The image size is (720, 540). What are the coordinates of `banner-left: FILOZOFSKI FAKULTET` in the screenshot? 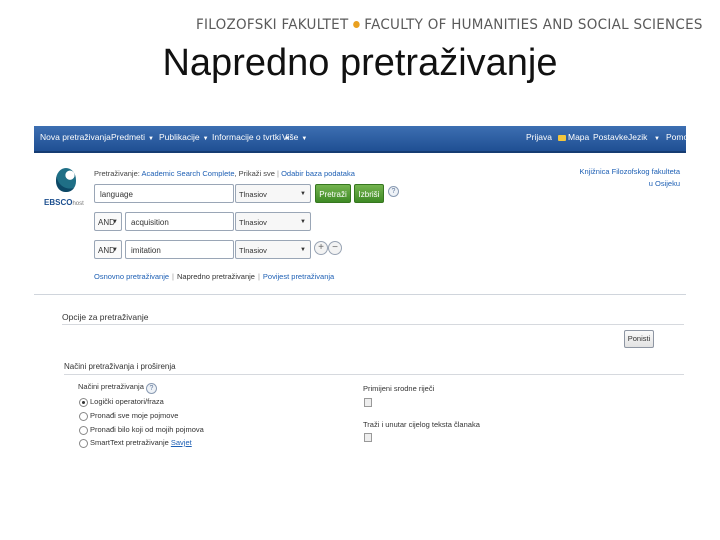 It's located at (272, 25).